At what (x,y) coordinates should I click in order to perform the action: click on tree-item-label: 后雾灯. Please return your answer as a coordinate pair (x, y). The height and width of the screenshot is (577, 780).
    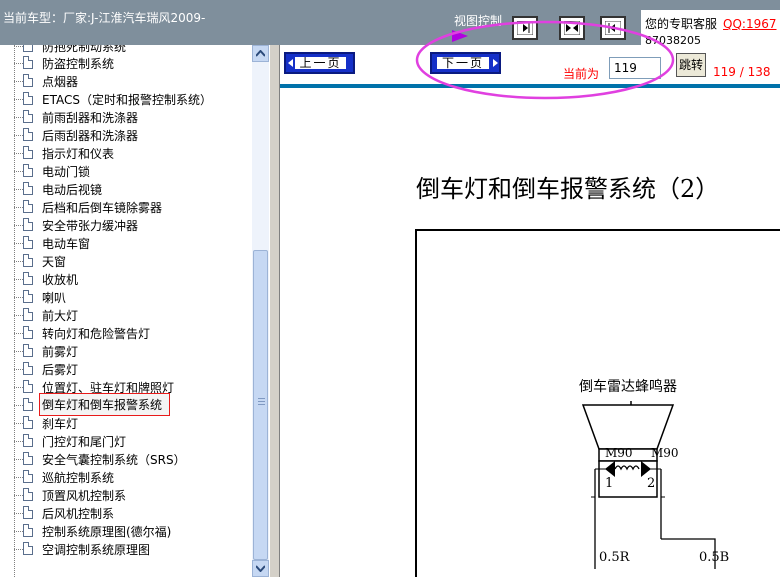
    Looking at the image, I should click on (60, 370).